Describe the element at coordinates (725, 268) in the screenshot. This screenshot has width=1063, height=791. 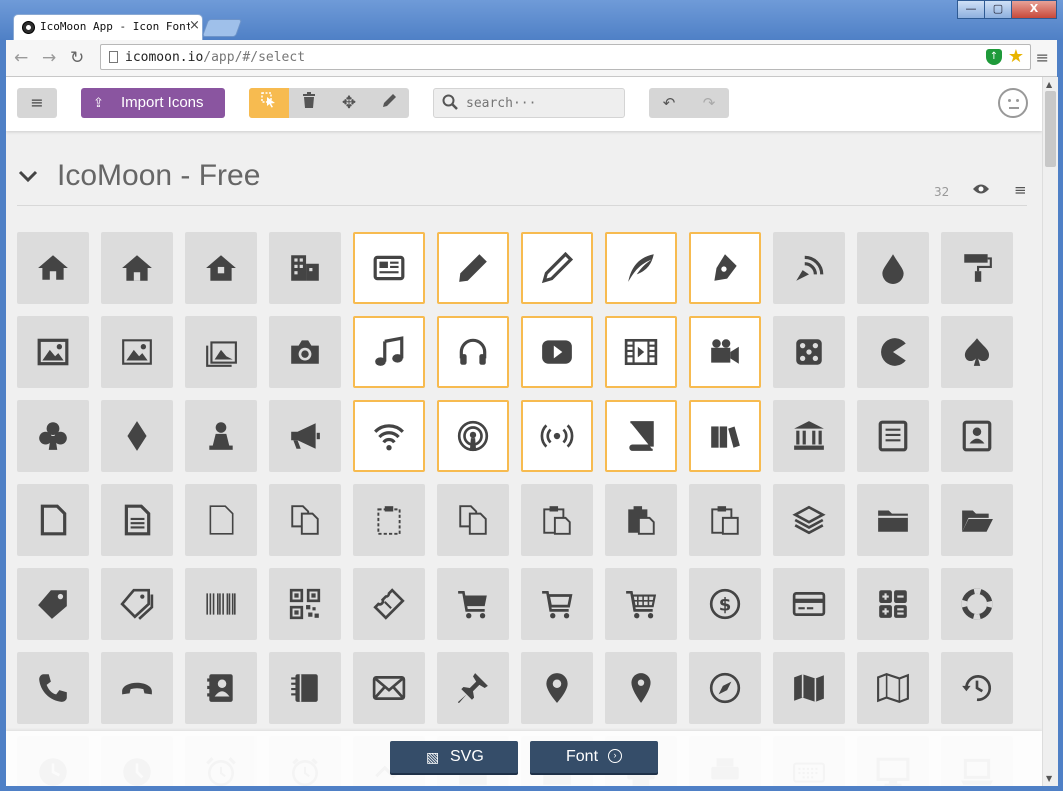
I see `icon-cell-pen-icon` at that location.